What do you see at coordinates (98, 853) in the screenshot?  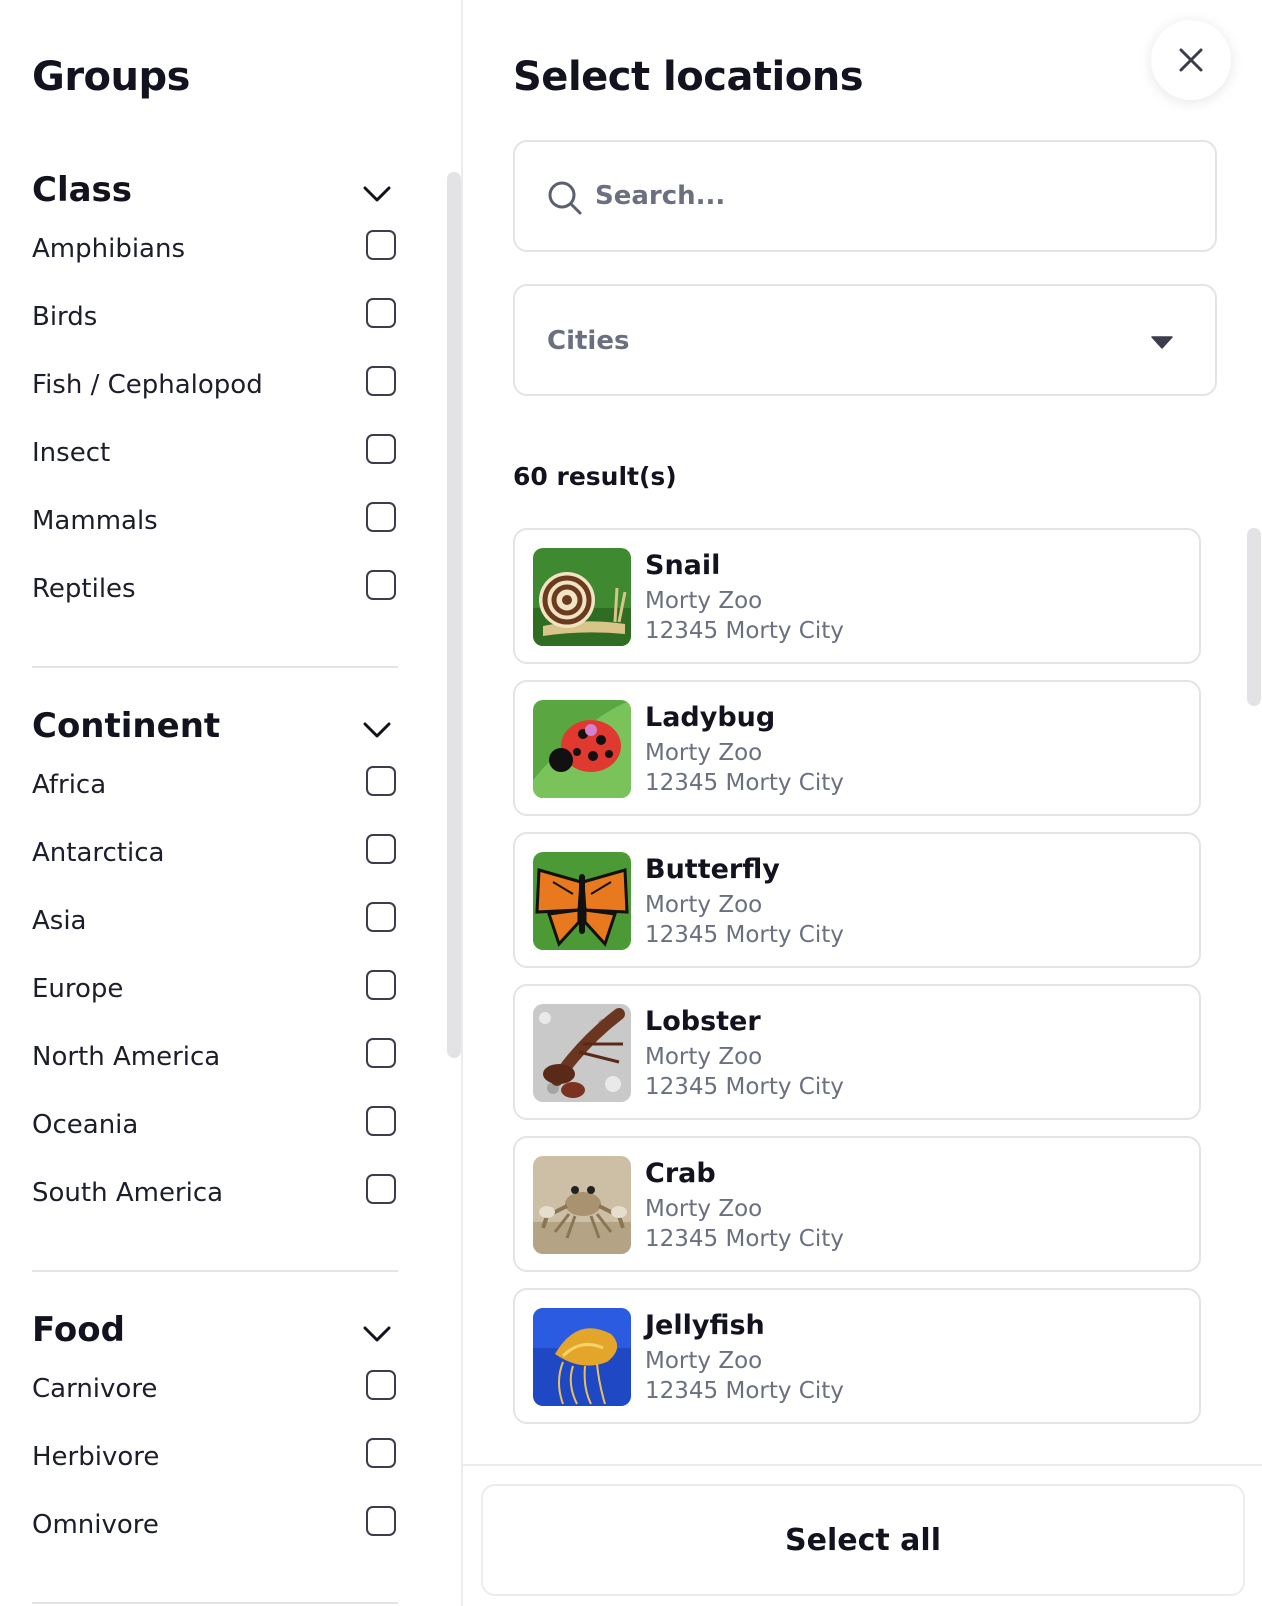 I see `option-label: Antarctica` at bounding box center [98, 853].